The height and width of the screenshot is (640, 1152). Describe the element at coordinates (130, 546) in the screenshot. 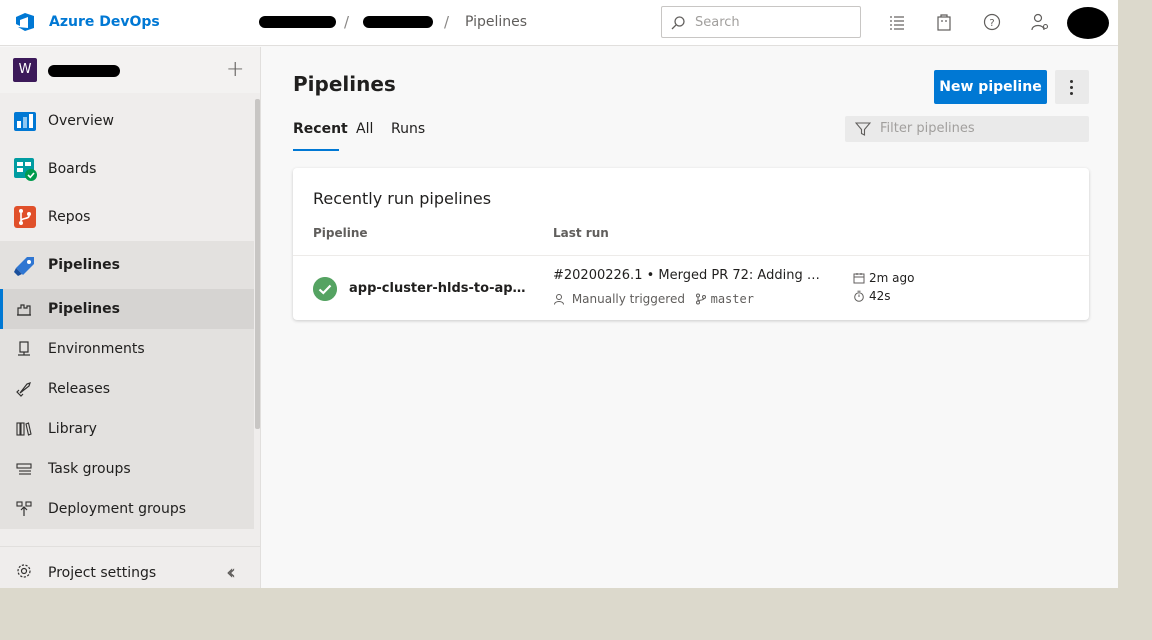

I see `sidebar-divider` at that location.